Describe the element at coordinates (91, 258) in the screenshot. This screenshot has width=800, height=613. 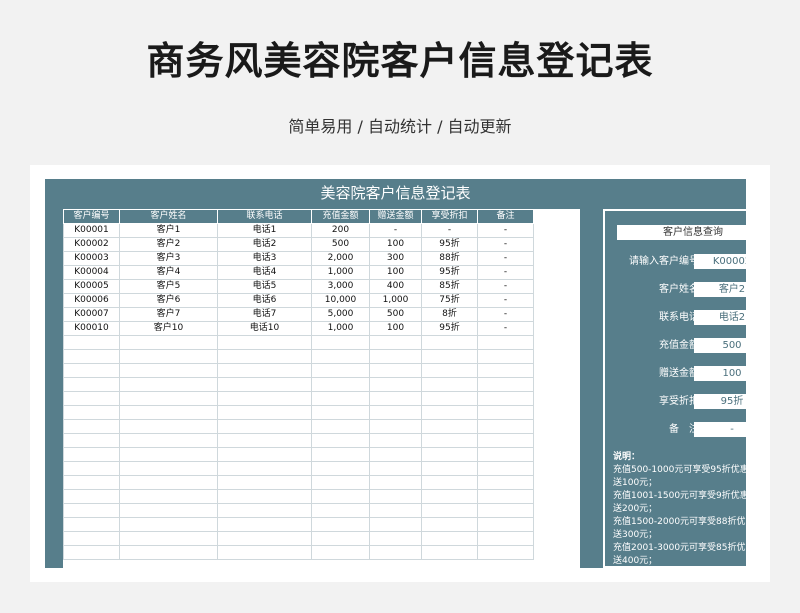
I see `table-cell: K00003` at that location.